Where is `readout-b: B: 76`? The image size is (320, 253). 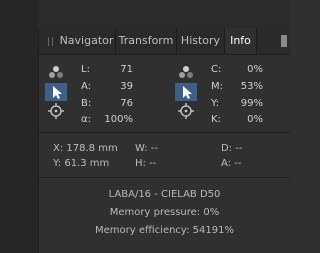 readout-b: B: 76 is located at coordinates (107, 103).